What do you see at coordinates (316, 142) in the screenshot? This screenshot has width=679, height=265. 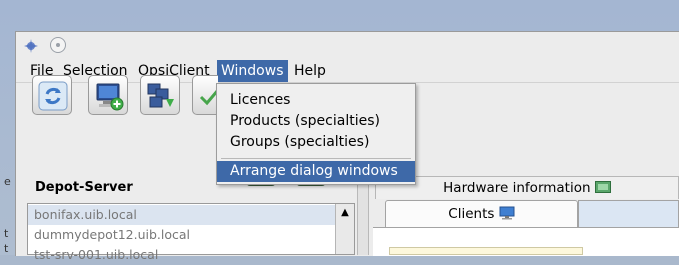 I see `menu-item-groups-specialties: Groups (specialties)` at bounding box center [316, 142].